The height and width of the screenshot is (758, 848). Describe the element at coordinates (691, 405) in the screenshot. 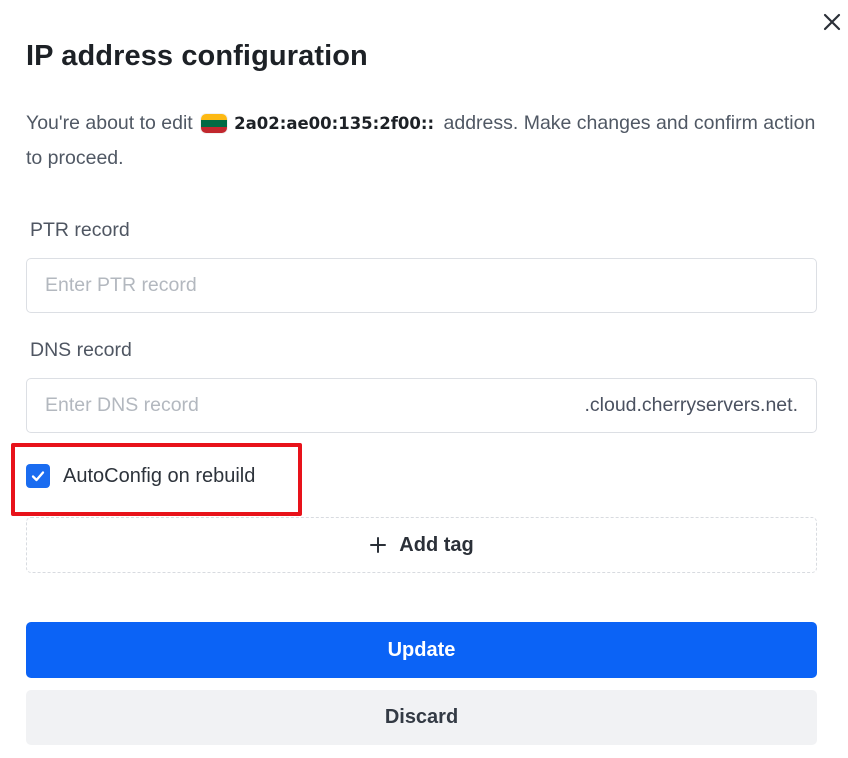

I see `dns-suffix: .cloud.cherryservers.net.` at that location.